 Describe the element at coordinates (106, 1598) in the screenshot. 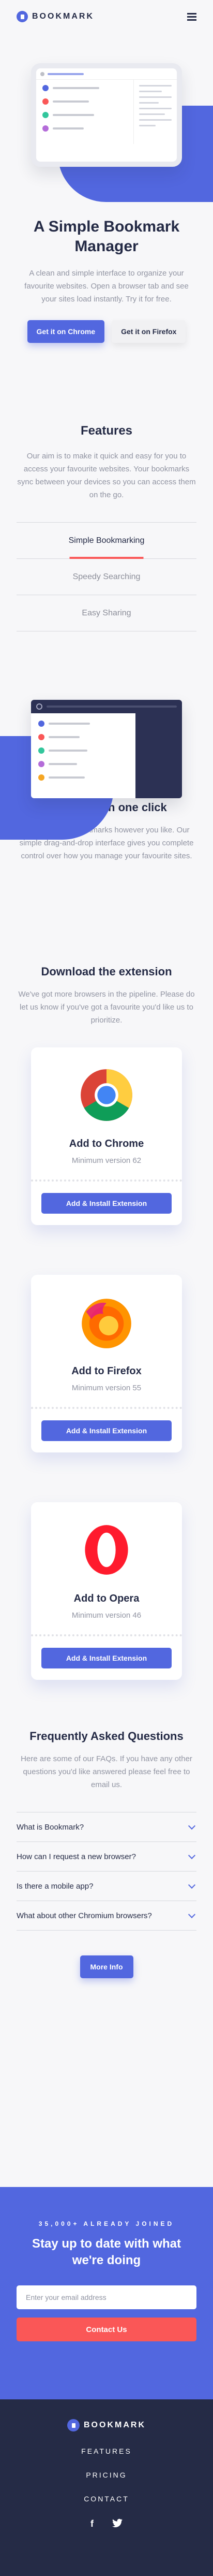

I see `card-title: Add to Opera` at that location.